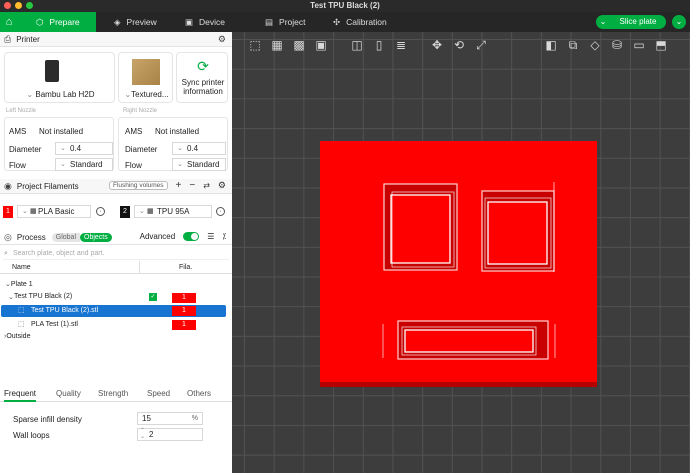  I want to click on printer-section-title: Printer, so click(28, 39).